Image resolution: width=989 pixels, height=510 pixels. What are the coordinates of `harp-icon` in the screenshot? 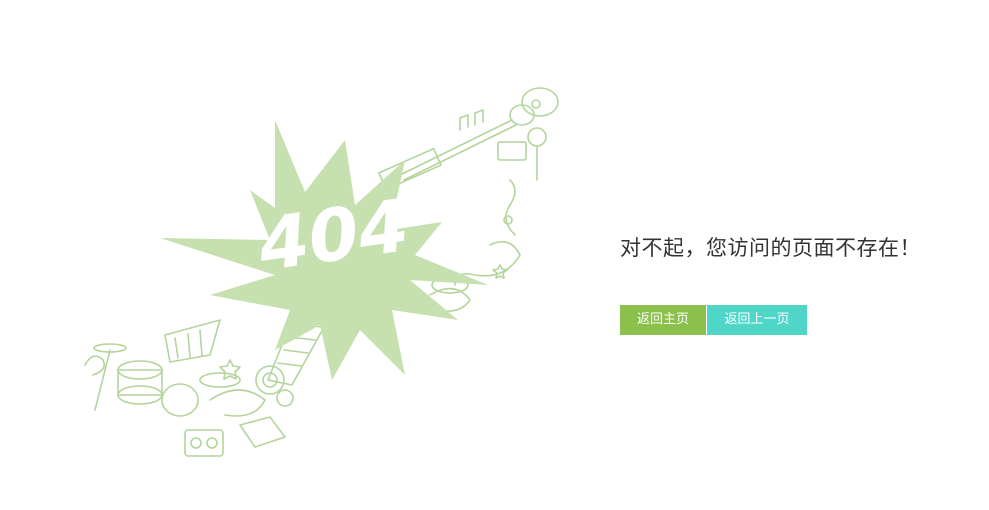 It's located at (192, 341).